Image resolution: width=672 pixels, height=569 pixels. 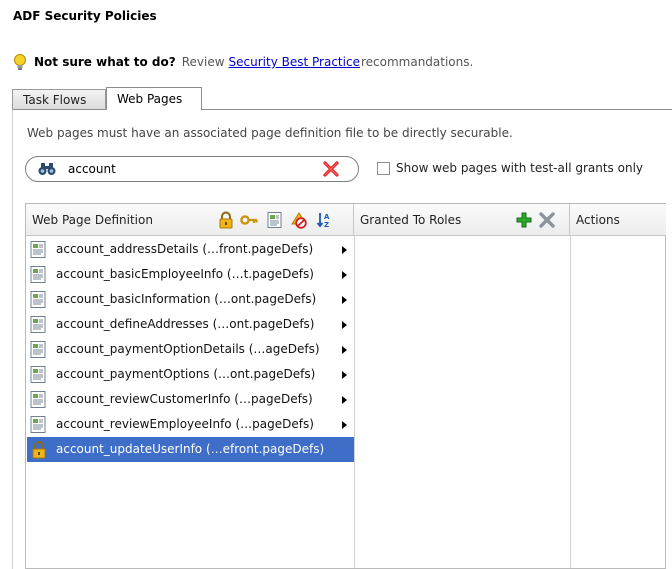 I want to click on sort-az-icon: A Z, so click(x=325, y=220).